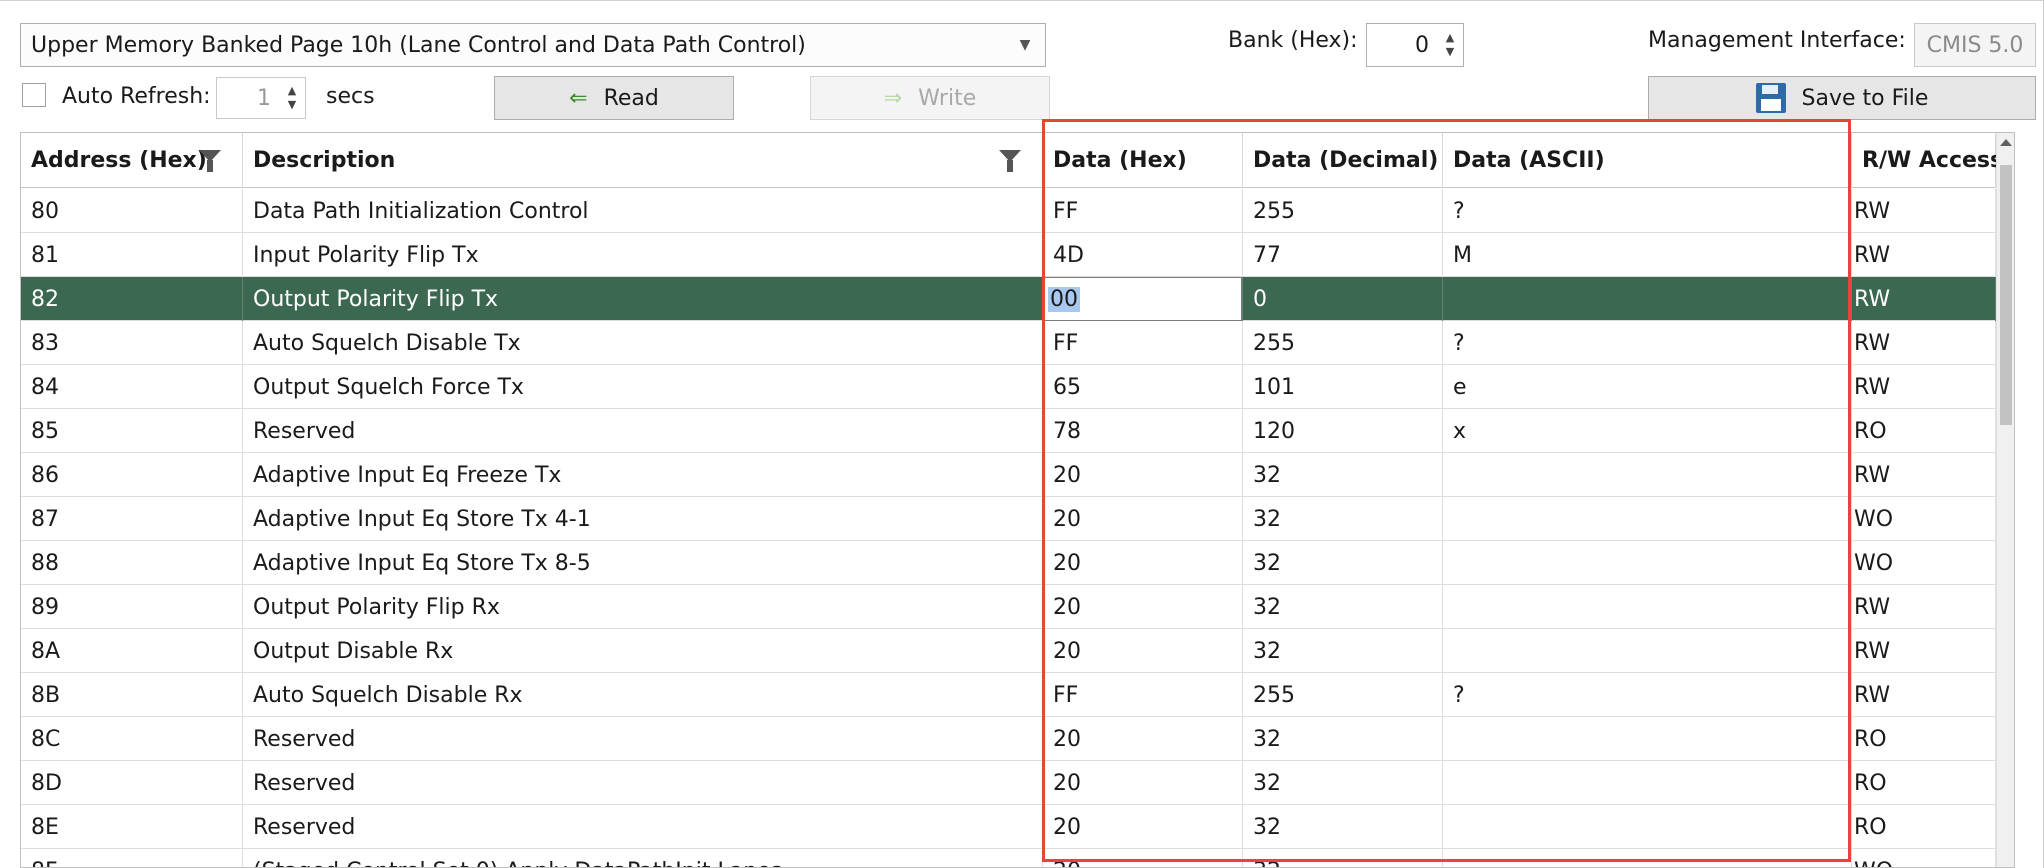 The height and width of the screenshot is (868, 2044). Describe the element at coordinates (1025, 45) in the screenshot. I see `chevron-down-icon: ▼` at that location.